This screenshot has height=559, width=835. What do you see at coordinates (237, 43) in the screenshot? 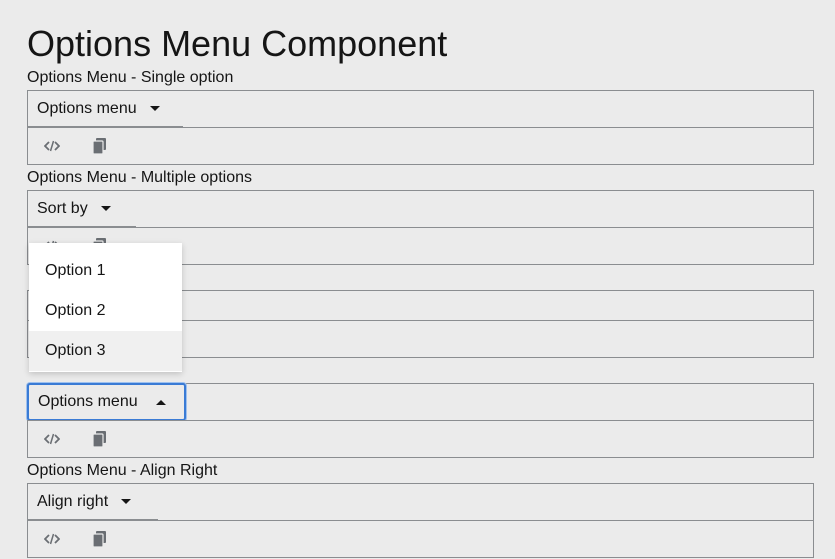
I see `page-title: Options Menu Component` at bounding box center [237, 43].